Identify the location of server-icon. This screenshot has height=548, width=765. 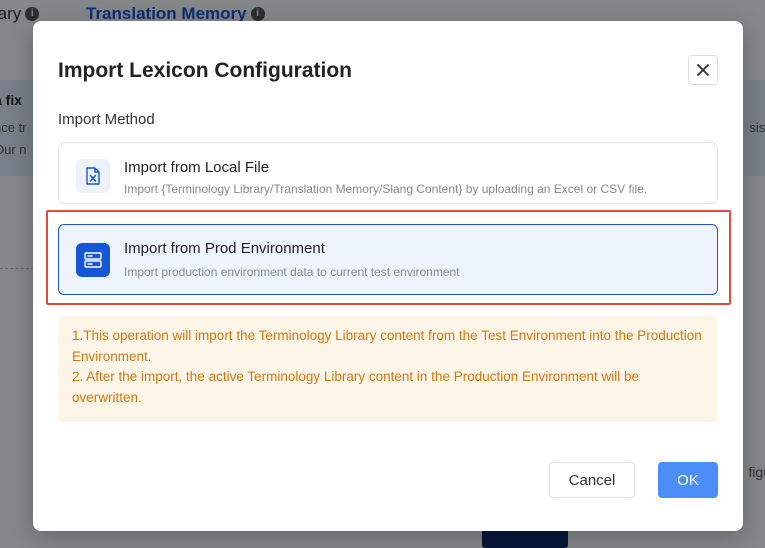
(93, 260).